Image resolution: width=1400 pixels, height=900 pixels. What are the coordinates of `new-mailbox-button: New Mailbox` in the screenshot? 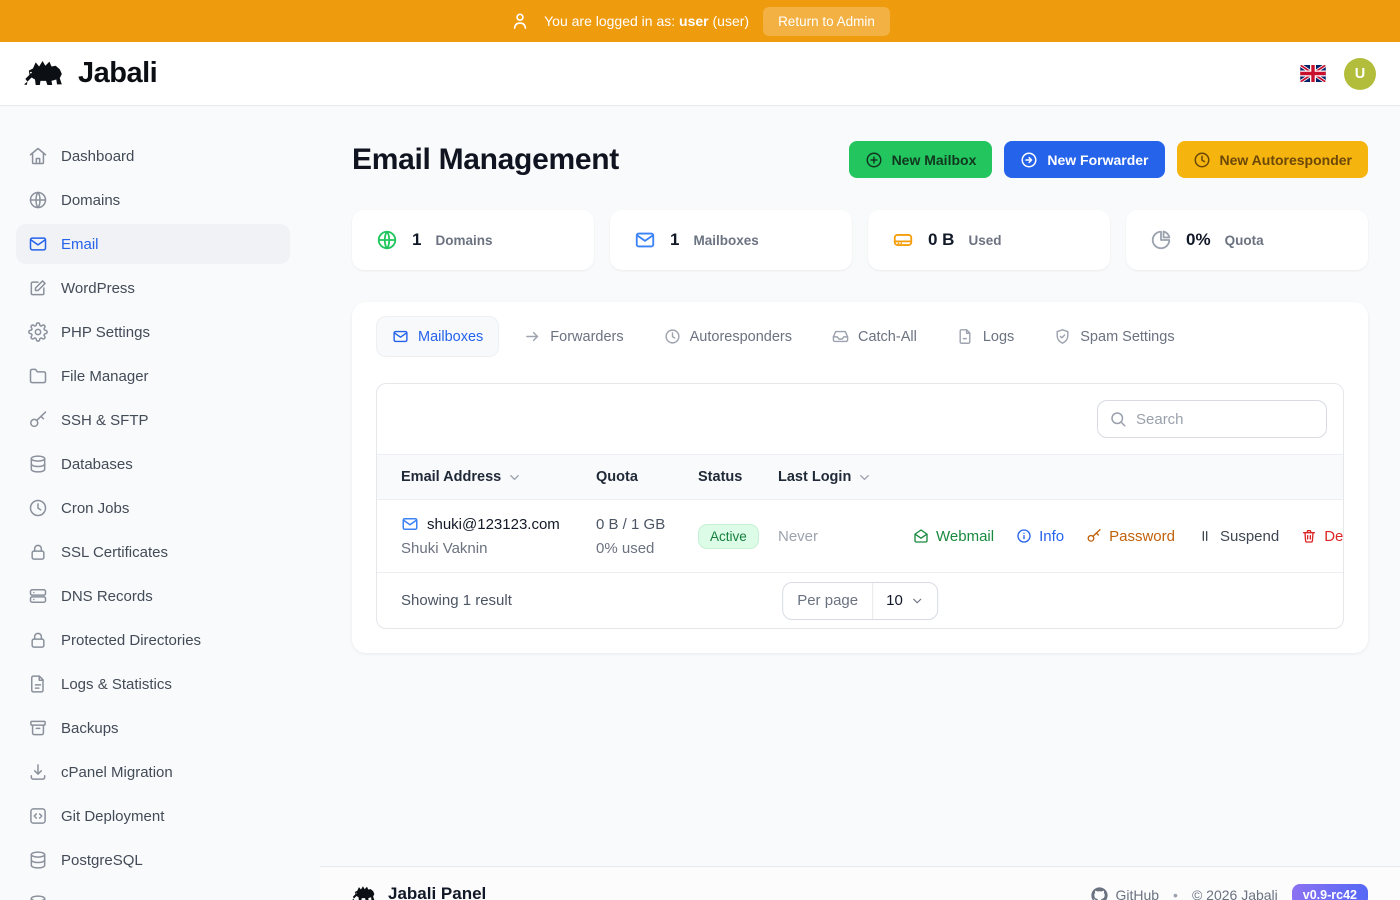 It's located at (920, 159).